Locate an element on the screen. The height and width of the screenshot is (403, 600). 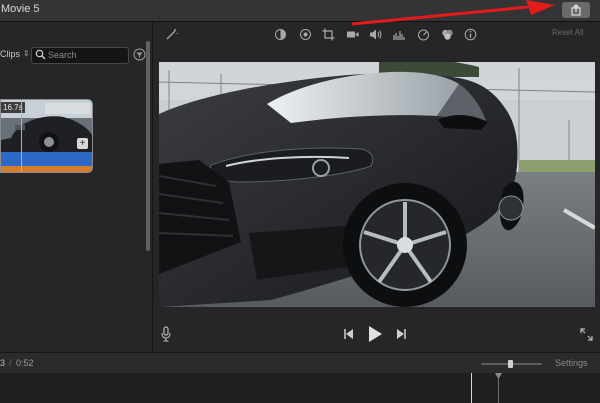
clip-selection-bar is located at coordinates (46, 169).